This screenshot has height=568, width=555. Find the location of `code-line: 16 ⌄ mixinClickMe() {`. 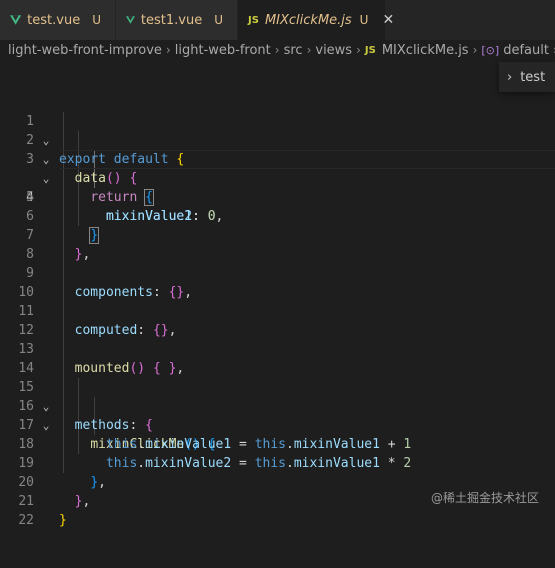

code-line: 16 ⌄ mixinClickMe() { is located at coordinates (277, 415).